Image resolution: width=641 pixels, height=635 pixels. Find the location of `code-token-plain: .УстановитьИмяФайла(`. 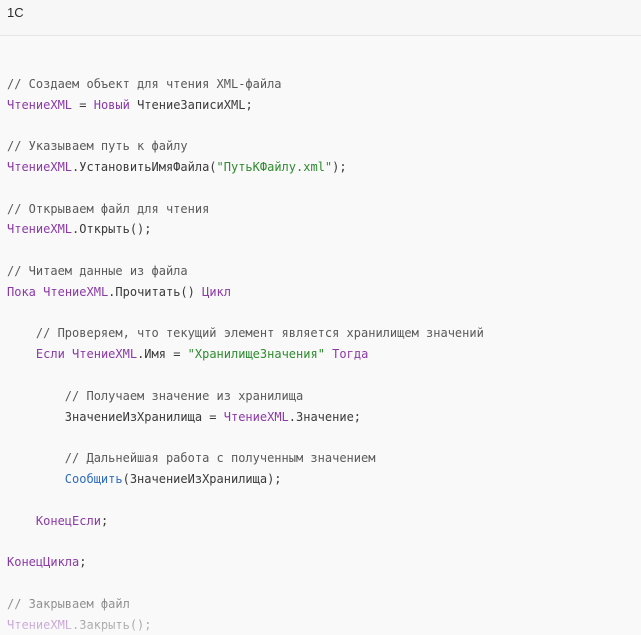

code-token-plain: .УстановитьИмяФайла( is located at coordinates (144, 166).